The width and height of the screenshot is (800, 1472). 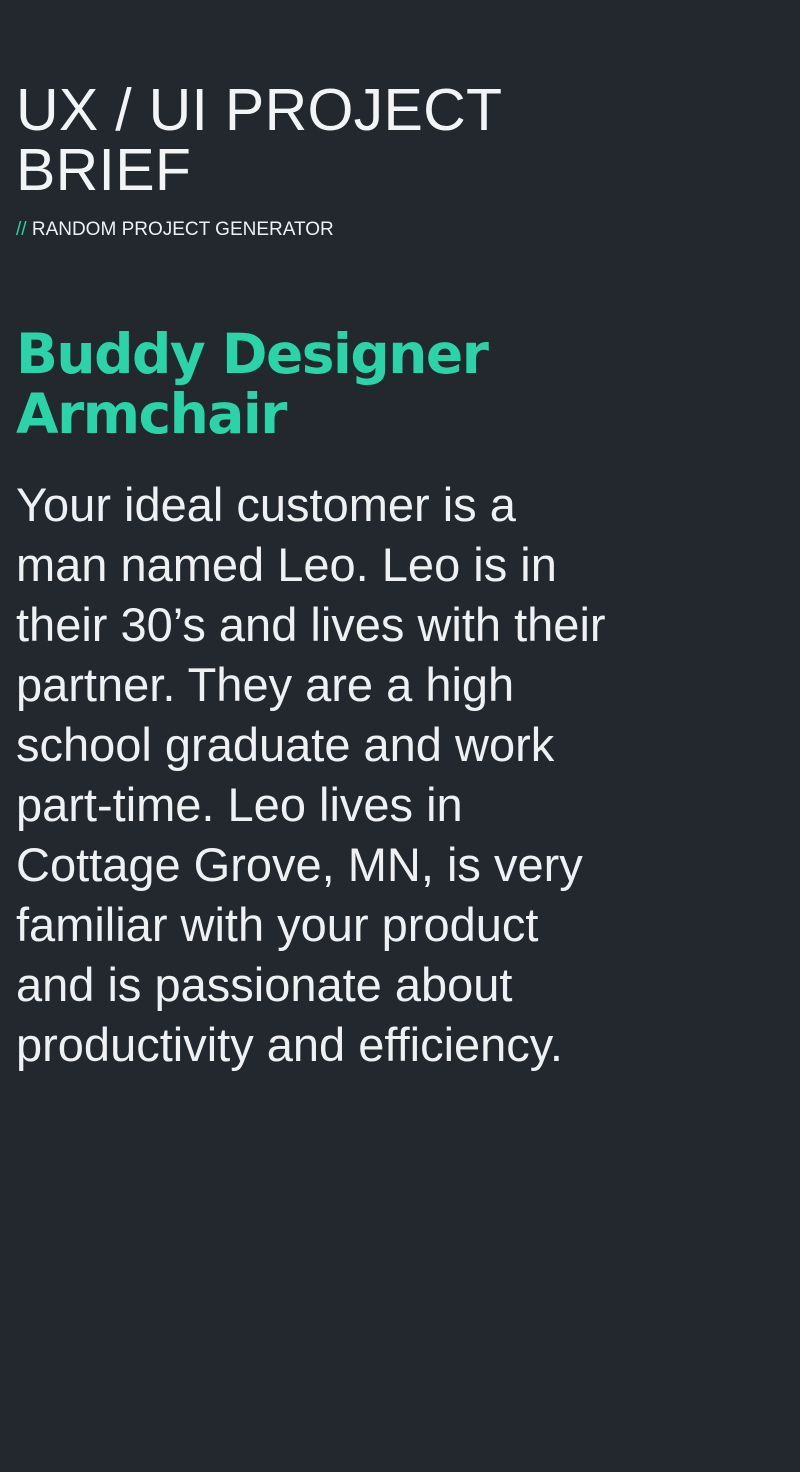 I want to click on subtitle-text: RANDOM PROJECT GENERATOR, so click(x=182, y=229).